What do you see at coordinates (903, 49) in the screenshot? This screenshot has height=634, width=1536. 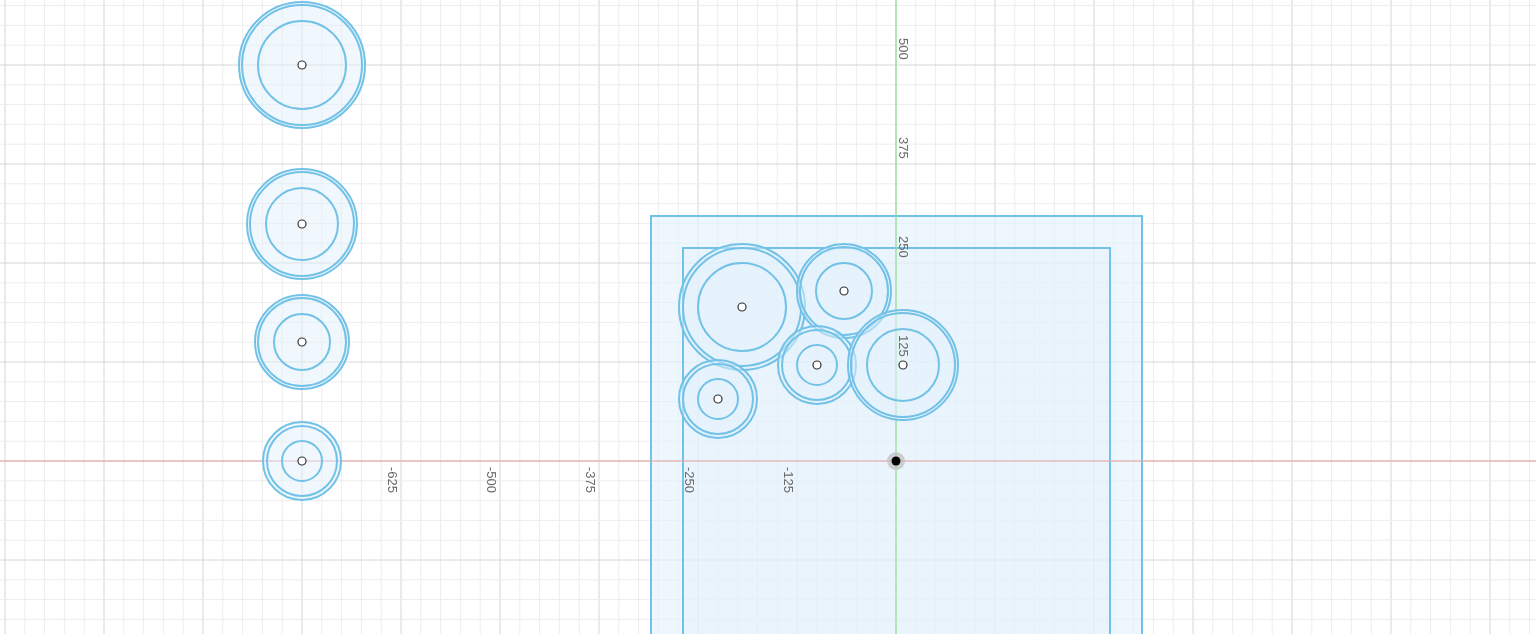 I see `axis-tick-label: 500` at bounding box center [903, 49].